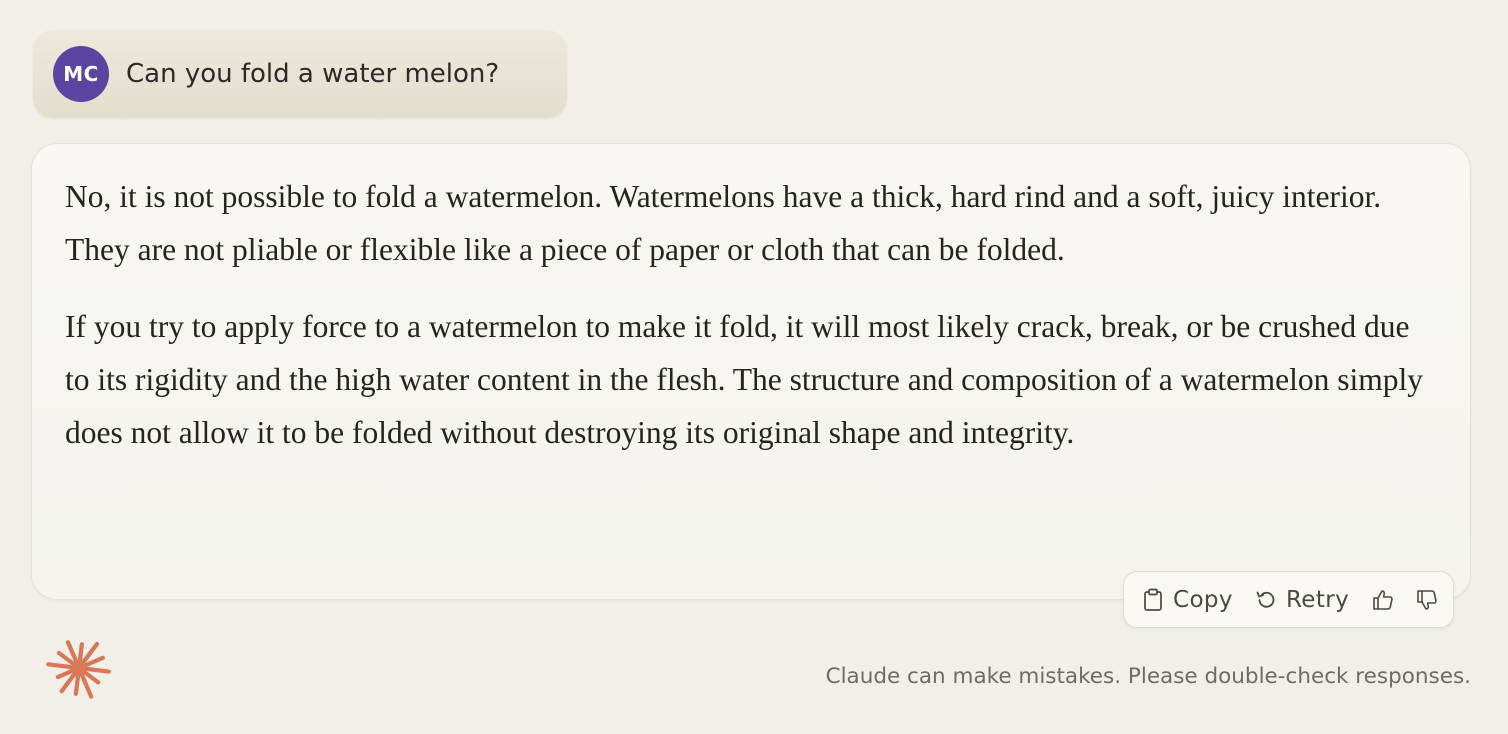 The image size is (1508, 734). What do you see at coordinates (79, 668) in the screenshot?
I see `claude-starburst-icon` at bounding box center [79, 668].